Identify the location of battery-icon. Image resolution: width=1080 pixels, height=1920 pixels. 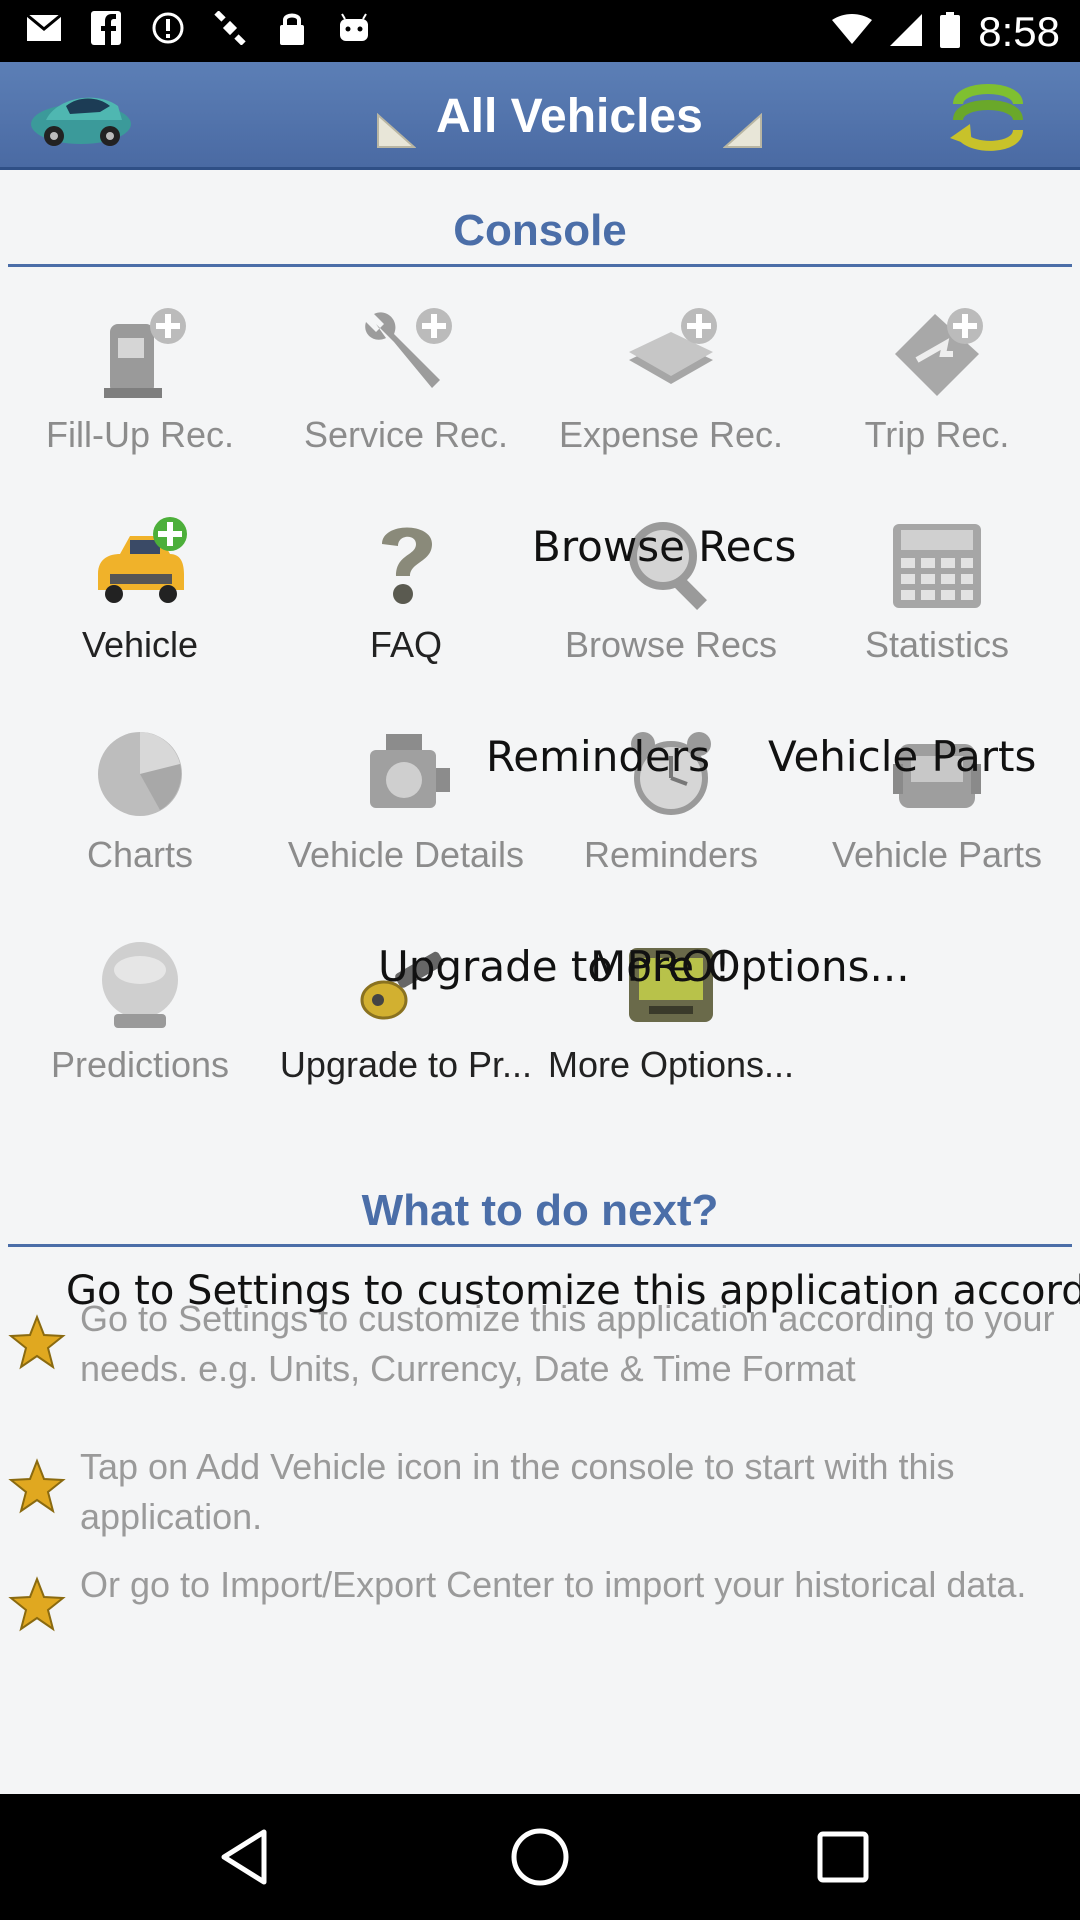
(950, 32).